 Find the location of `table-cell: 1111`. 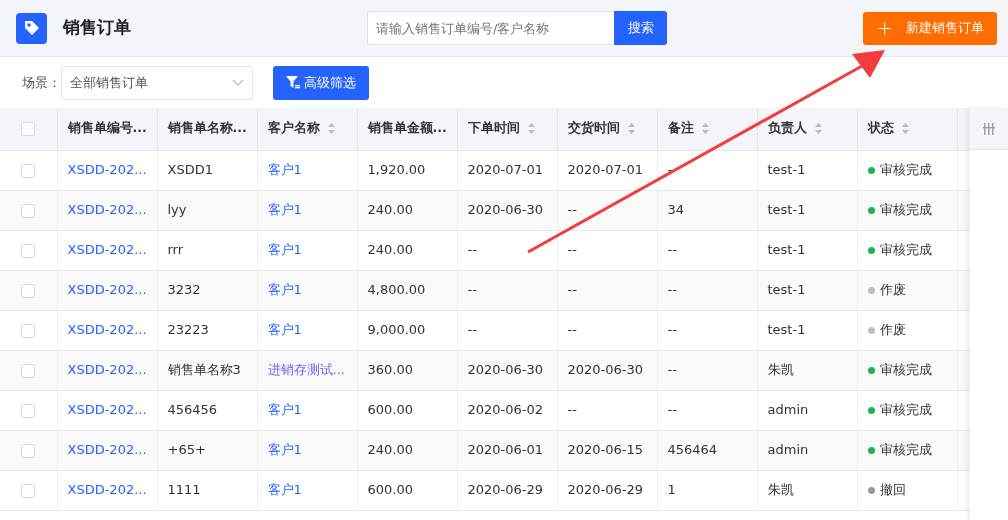

table-cell: 1111 is located at coordinates (184, 490).